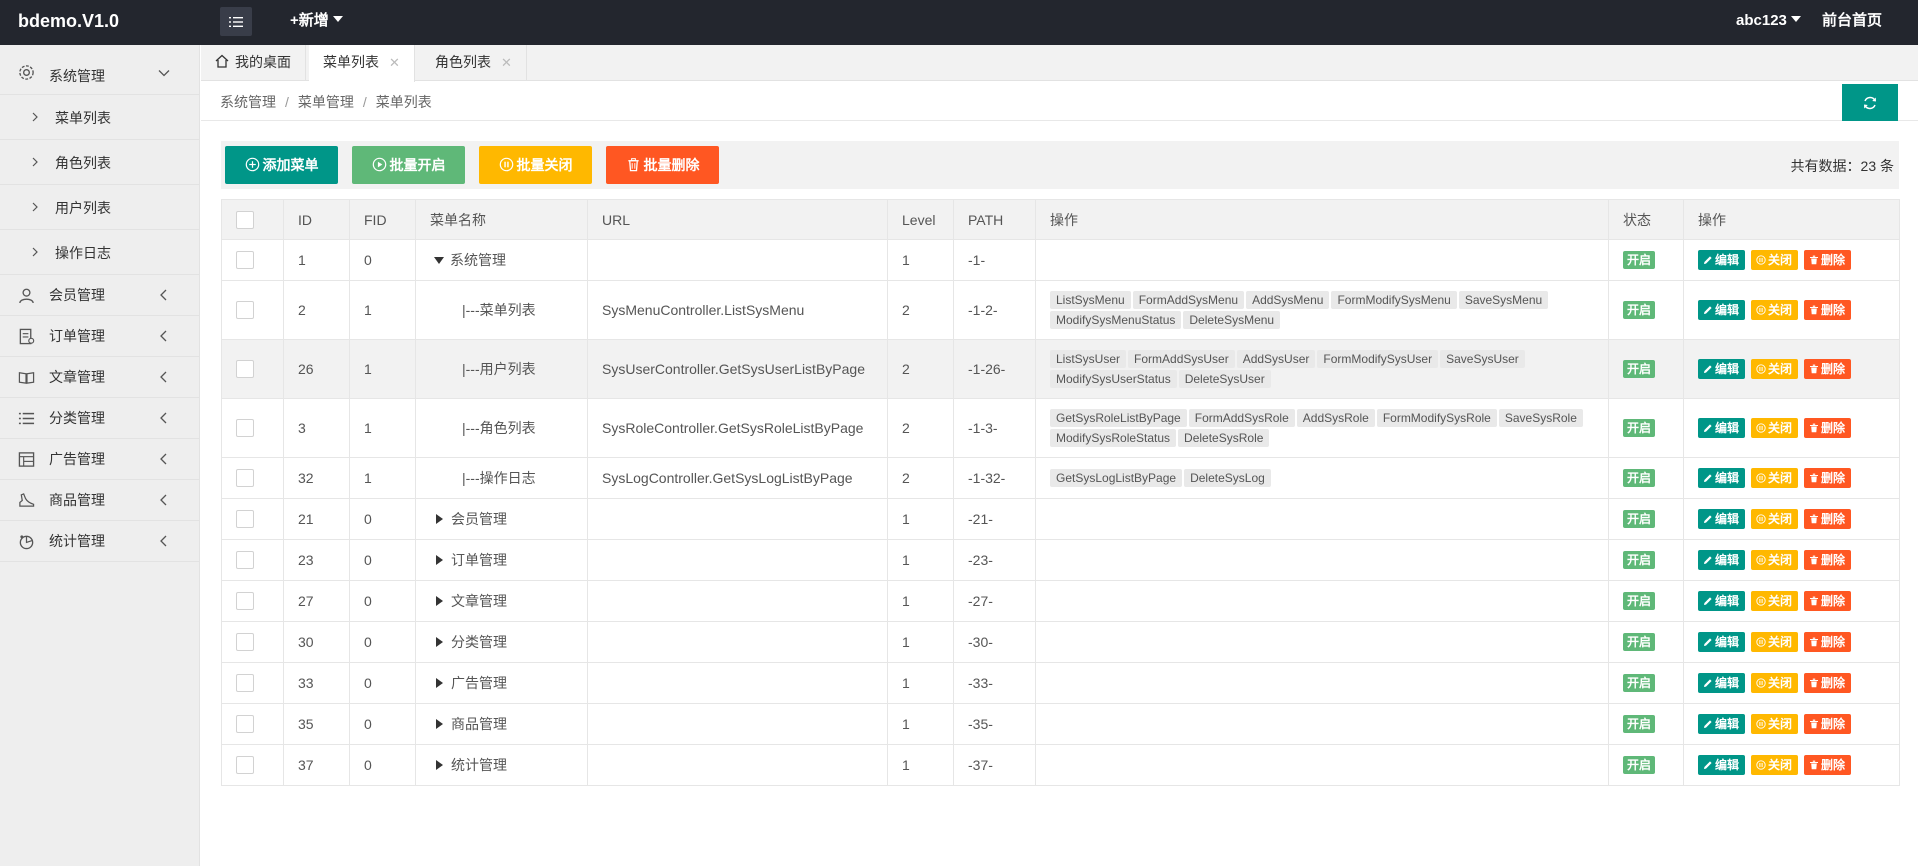 The width and height of the screenshot is (1918, 866). What do you see at coordinates (99, 207) in the screenshot?
I see `sidebar-subitem-user-list: 用户列表` at bounding box center [99, 207].